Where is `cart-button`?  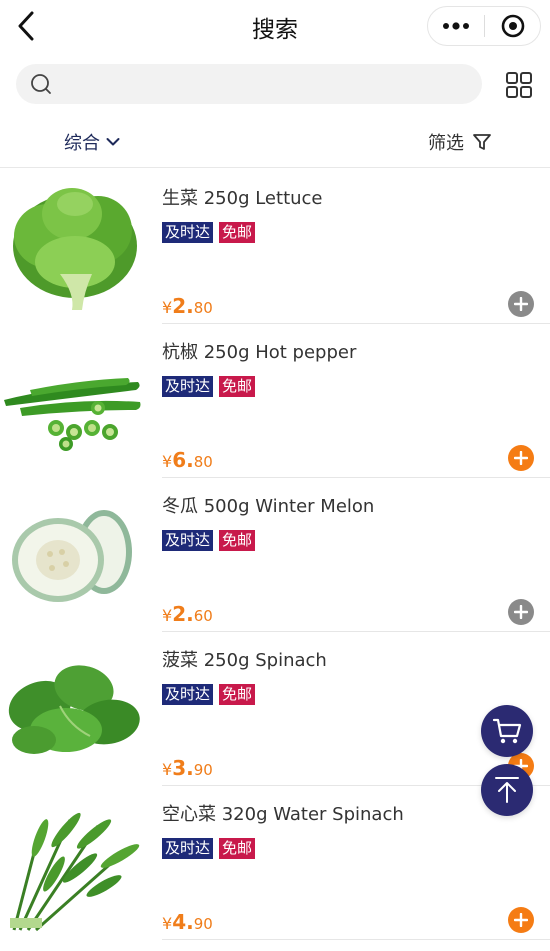 cart-button is located at coordinates (507, 731).